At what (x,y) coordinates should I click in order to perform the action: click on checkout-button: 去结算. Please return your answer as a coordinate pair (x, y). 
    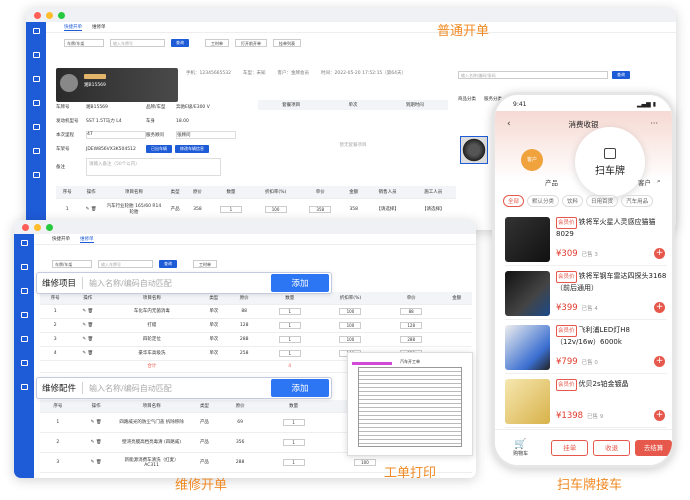
    Looking at the image, I should click on (653, 447).